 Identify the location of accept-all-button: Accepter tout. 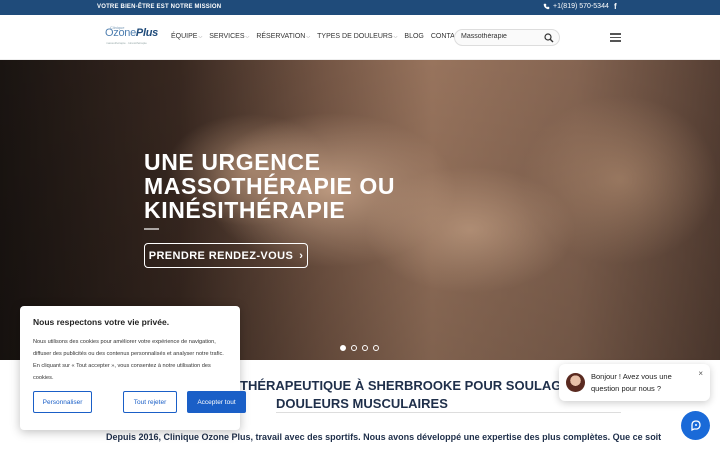
(216, 402).